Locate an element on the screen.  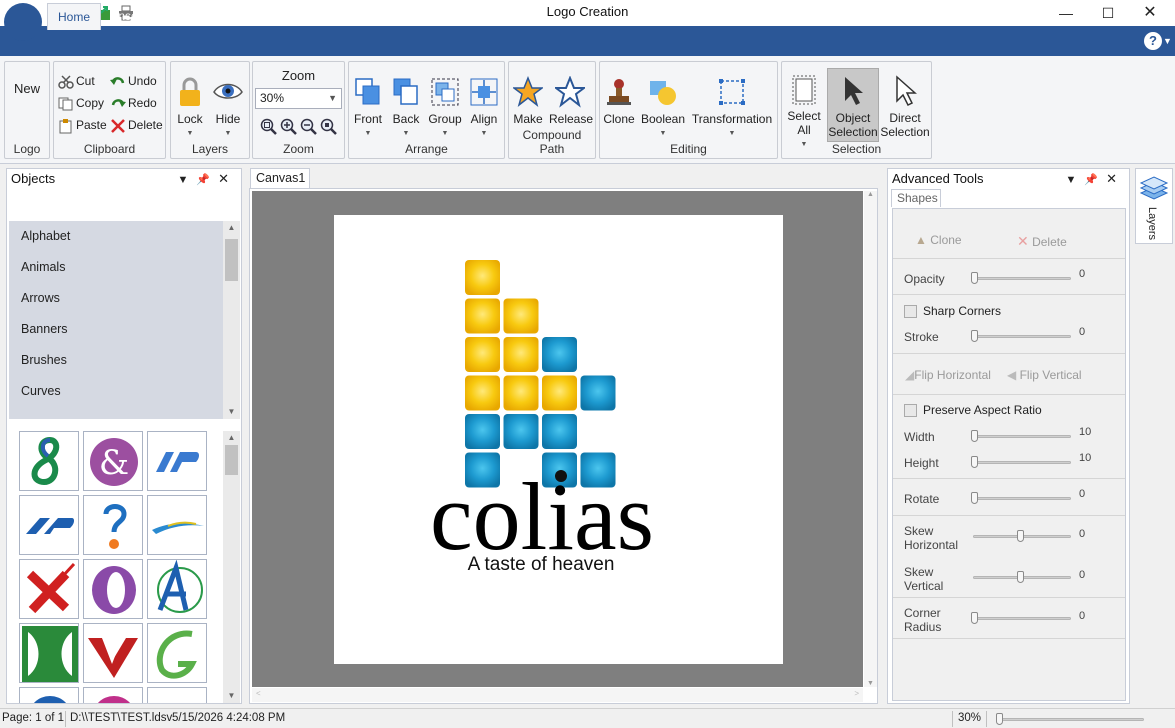
clone-button: Clone is located at coordinates (619, 101).